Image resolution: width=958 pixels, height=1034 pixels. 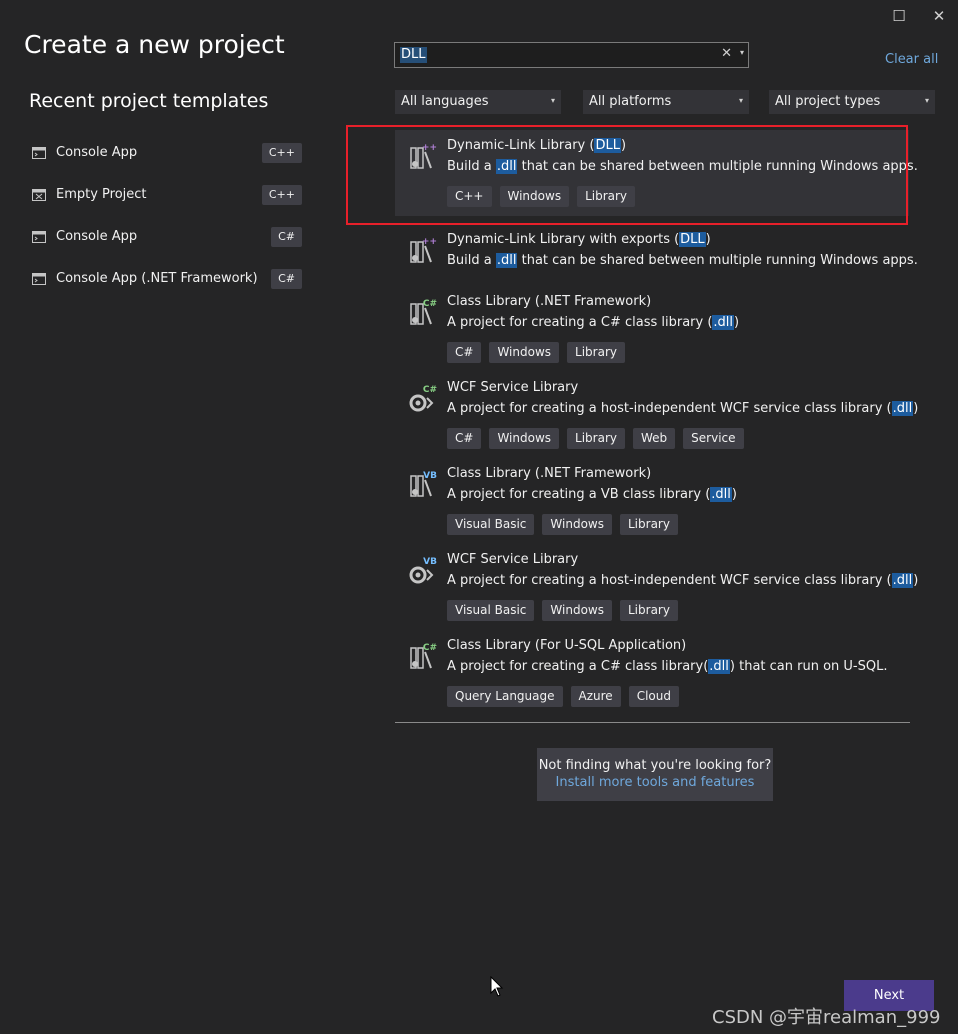 What do you see at coordinates (708, 239) in the screenshot?
I see `template-name-text: )` at bounding box center [708, 239].